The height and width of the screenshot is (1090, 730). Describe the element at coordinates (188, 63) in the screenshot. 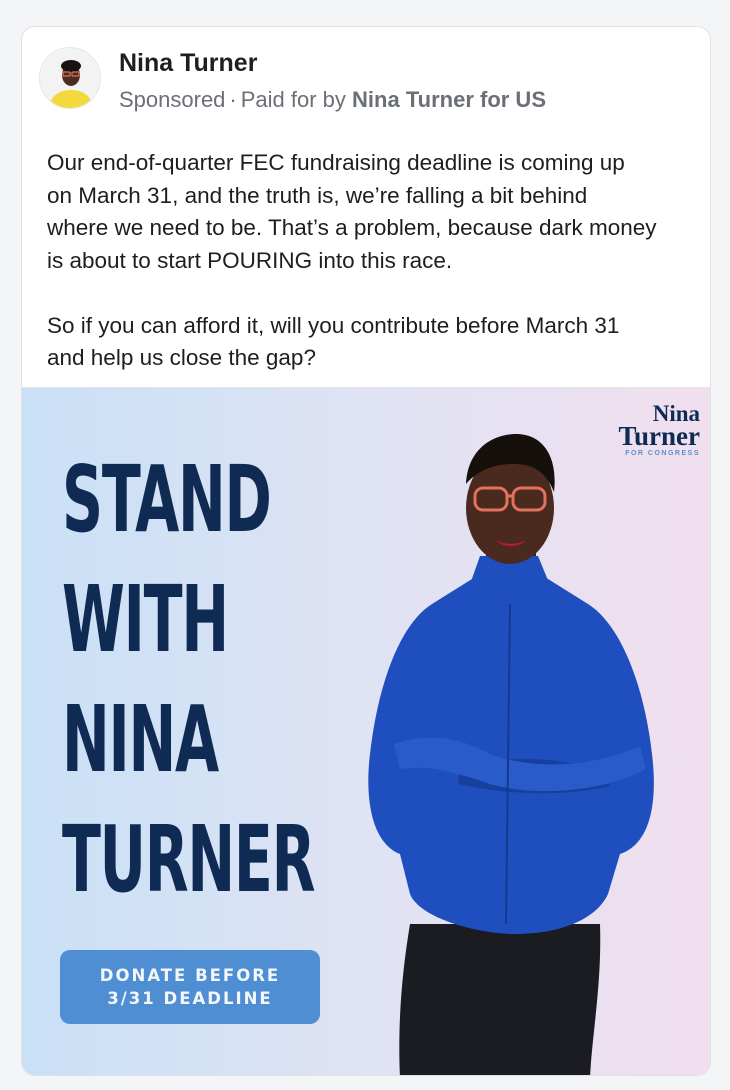

I see `author-name: Nina Turner` at that location.